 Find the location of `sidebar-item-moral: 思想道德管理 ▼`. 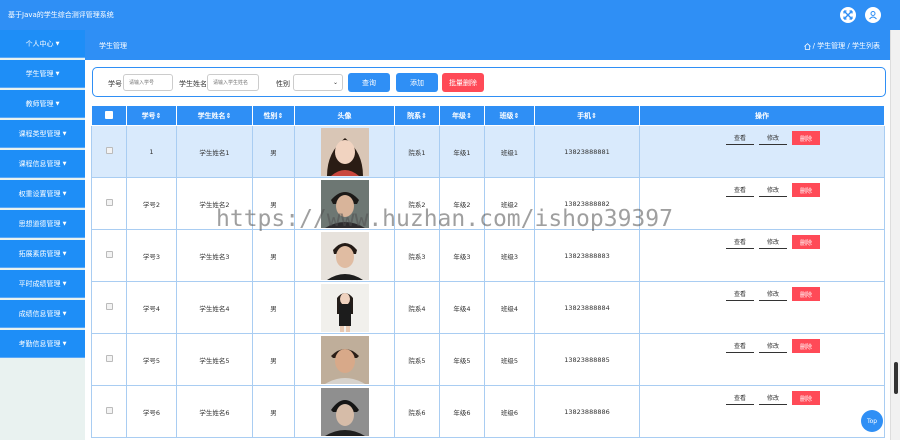

sidebar-item-moral: 思想道德管理 ▼ is located at coordinates (42, 224).